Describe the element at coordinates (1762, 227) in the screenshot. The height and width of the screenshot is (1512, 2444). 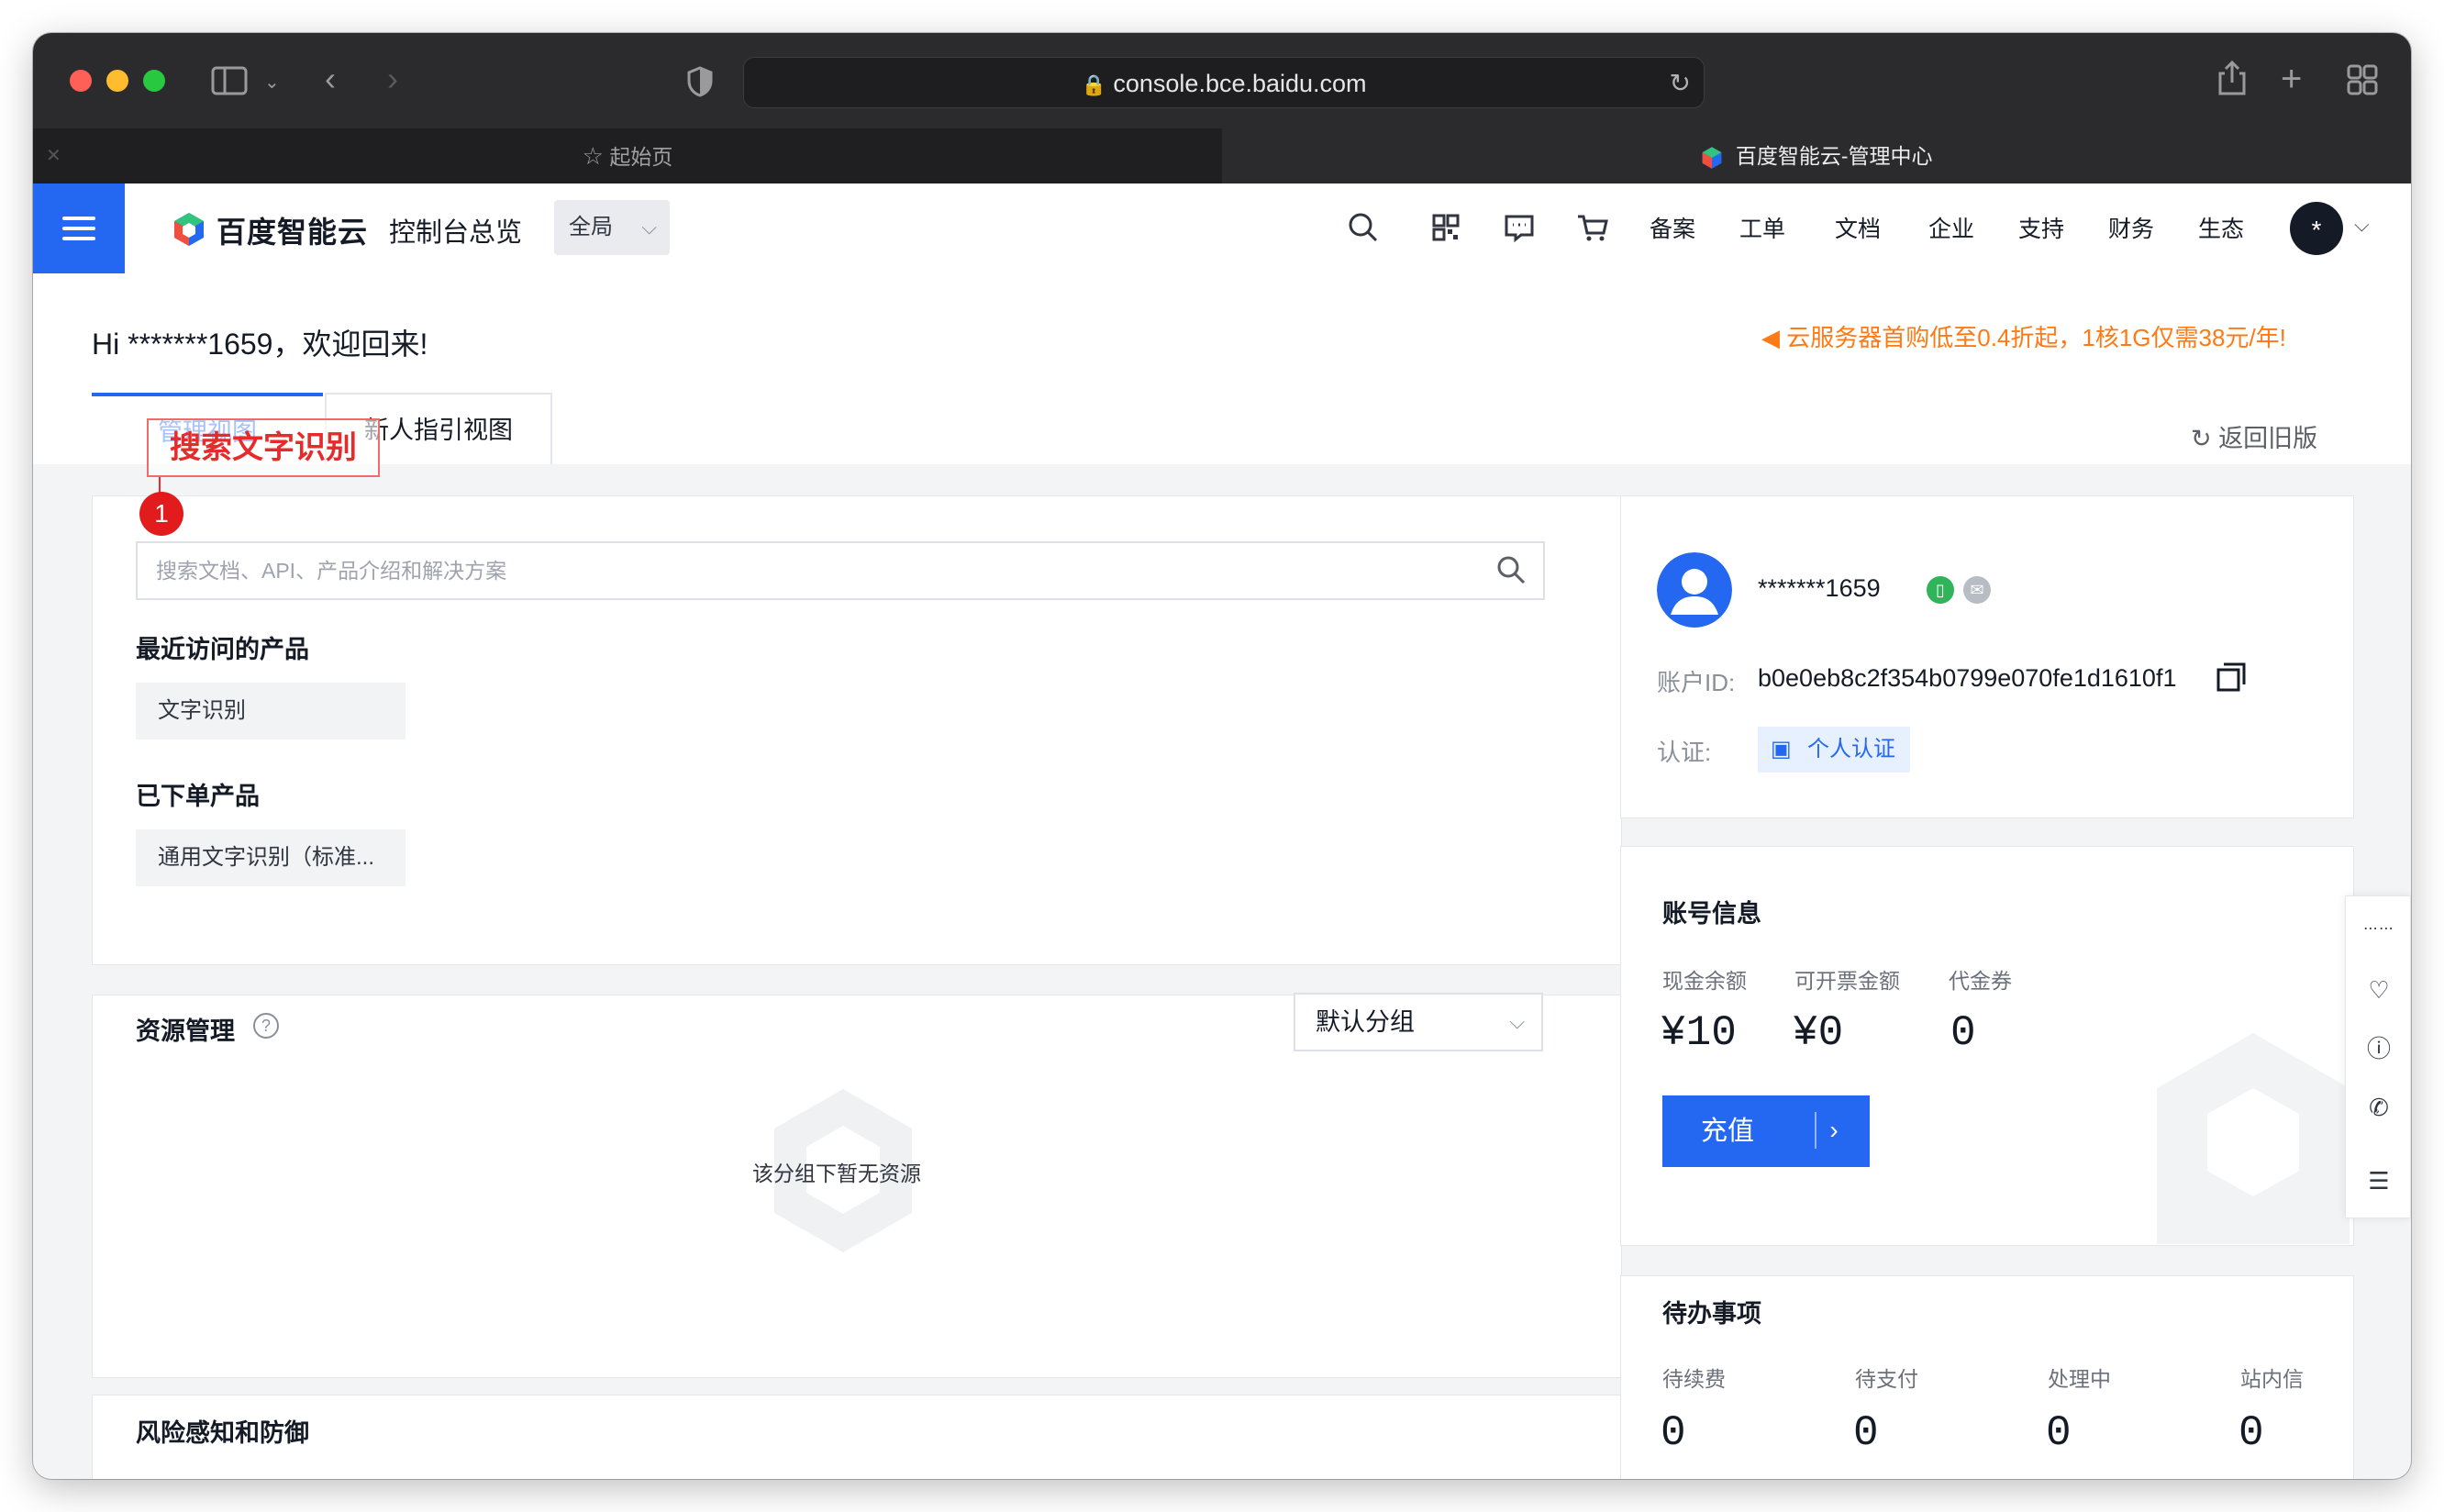
I see `nav-ticket: 工单` at that location.